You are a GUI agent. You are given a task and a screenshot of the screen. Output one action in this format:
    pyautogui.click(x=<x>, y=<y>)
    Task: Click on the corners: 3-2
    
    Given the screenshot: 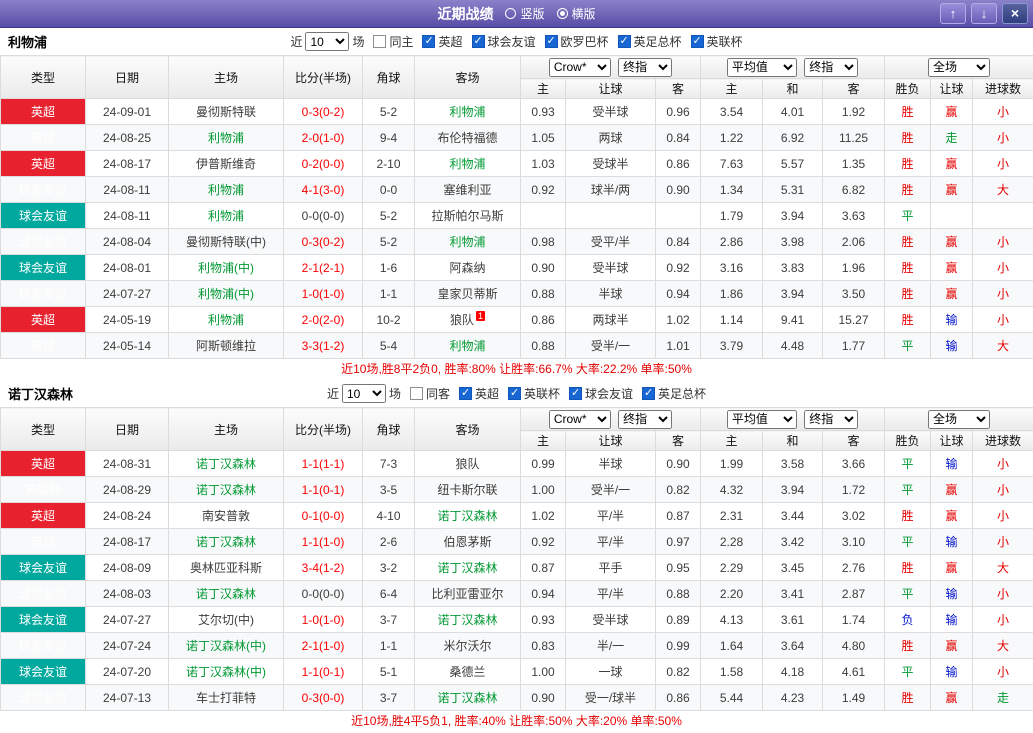 What is the action you would take?
    pyautogui.click(x=388, y=567)
    